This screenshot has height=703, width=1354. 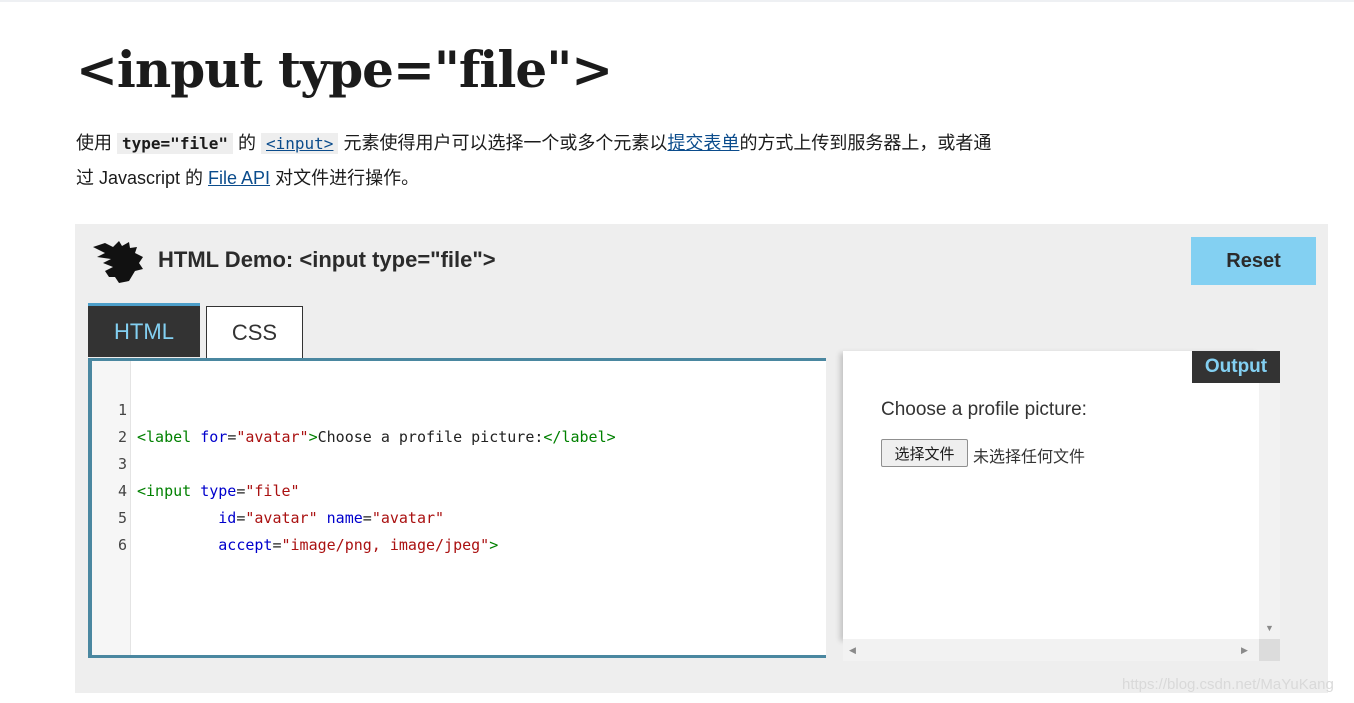 What do you see at coordinates (1269, 628) in the screenshot?
I see `arrow-down-icon: ▼` at bounding box center [1269, 628].